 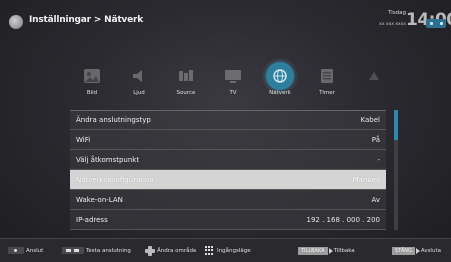 I want to click on category-bar: Bild Ljud Source TV Nätverk Timer, so click(x=235, y=84).